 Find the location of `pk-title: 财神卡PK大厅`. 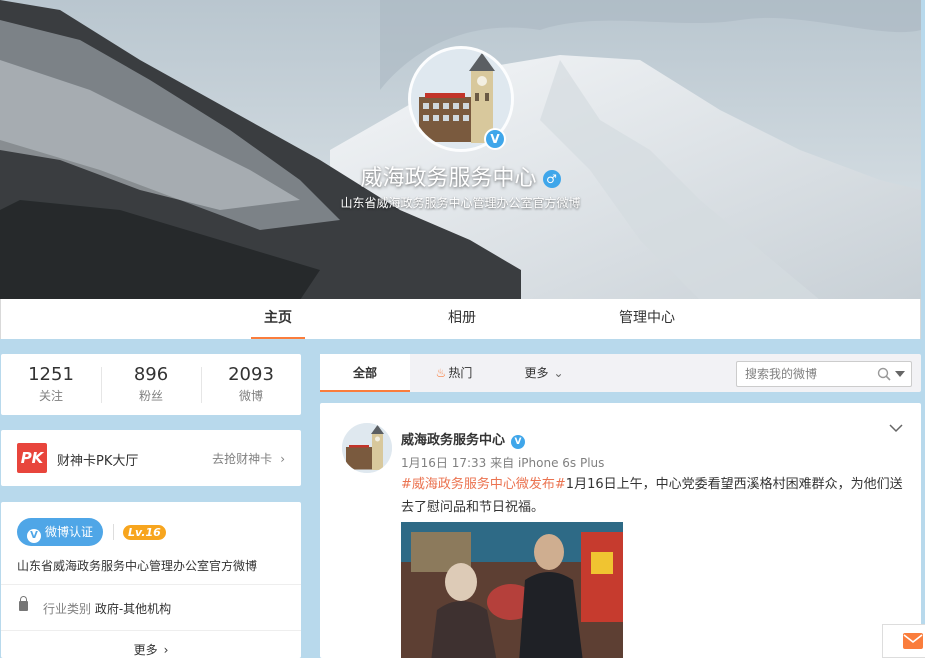

pk-title: 财神卡PK大厅 is located at coordinates (98, 461).